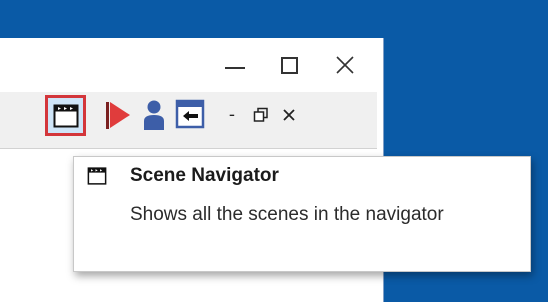 This screenshot has height=302, width=548. I want to click on dock-arrow-icon, so click(190, 114).